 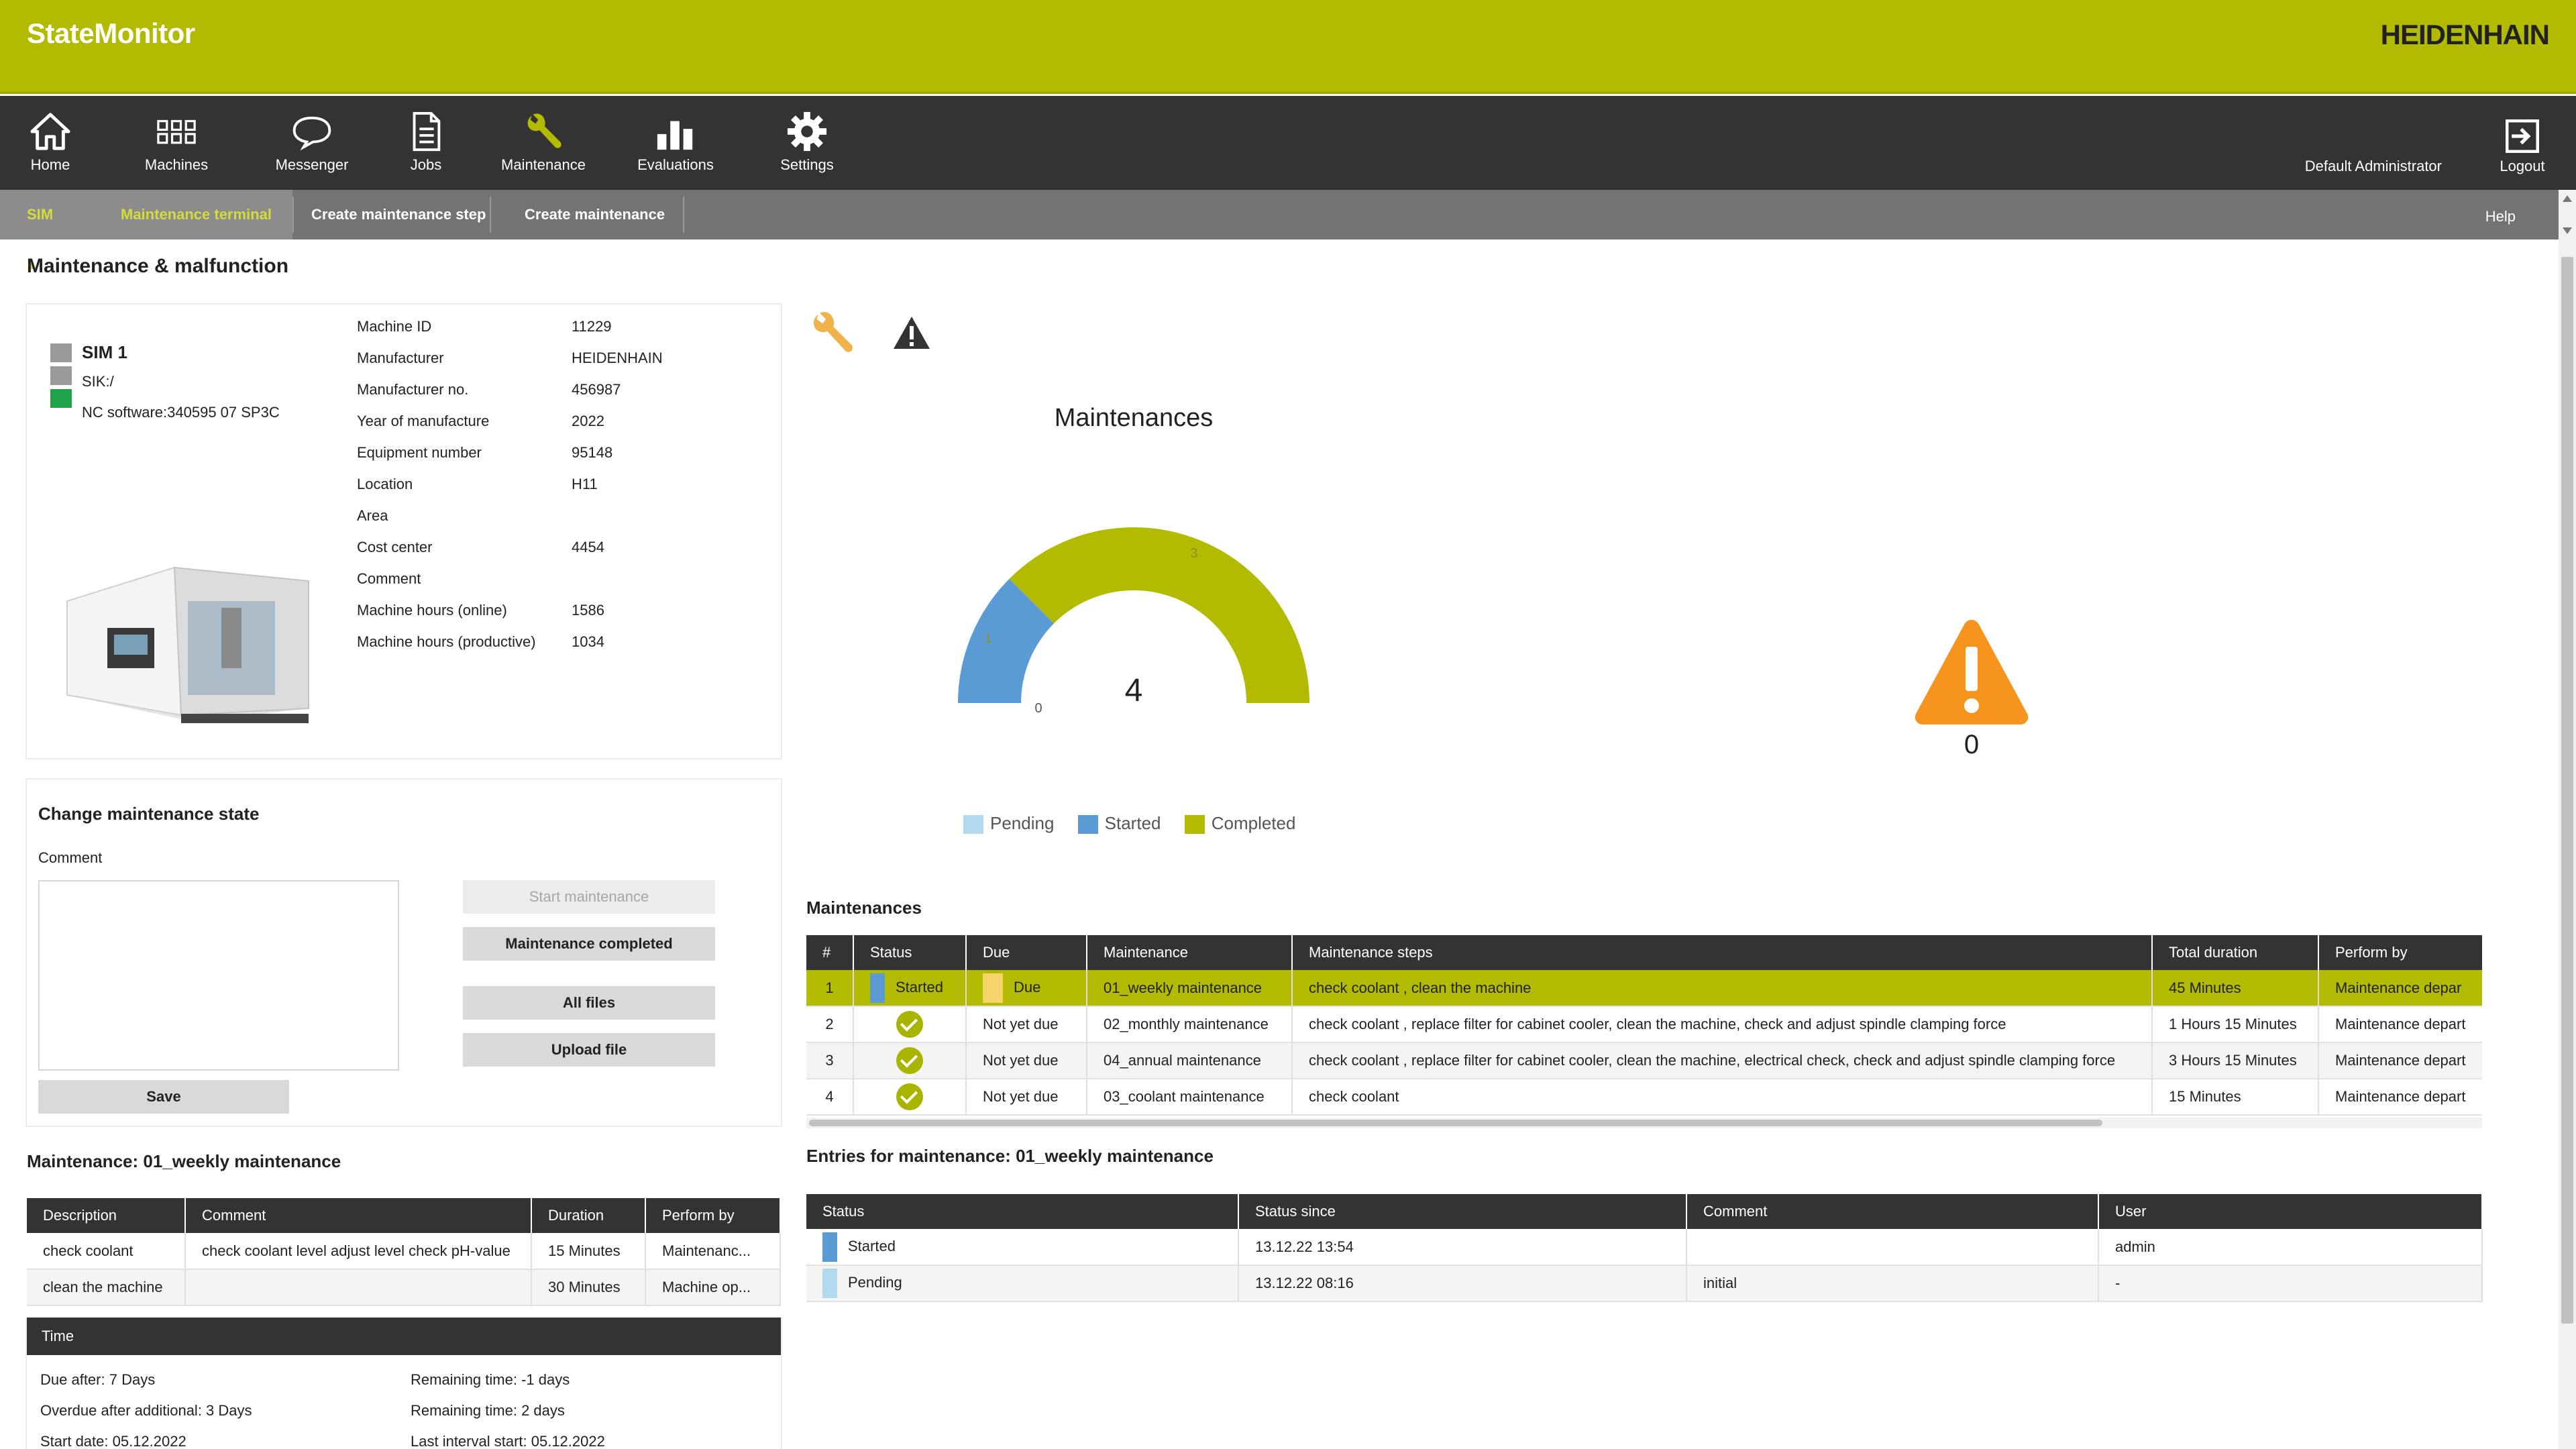 I want to click on nav-evaluations: Evaluations, so click(x=675, y=142).